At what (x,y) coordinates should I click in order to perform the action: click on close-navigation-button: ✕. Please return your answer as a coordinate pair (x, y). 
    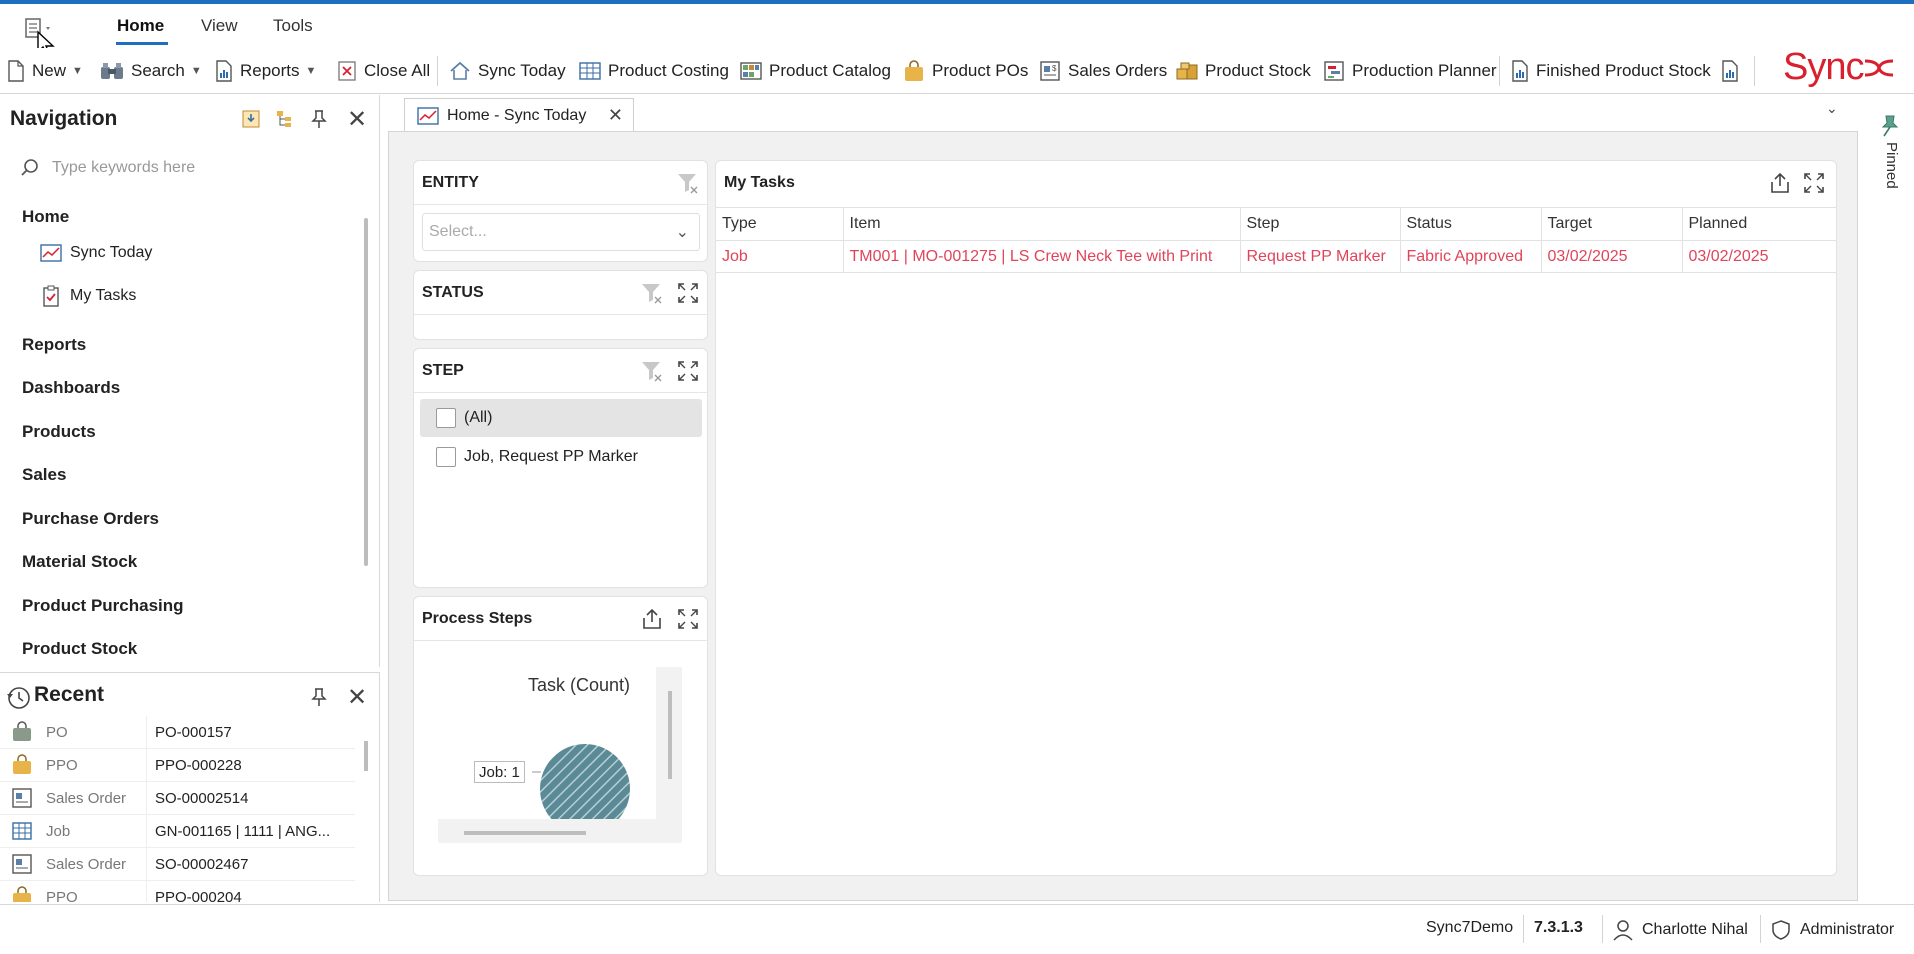
    Looking at the image, I should click on (357, 119).